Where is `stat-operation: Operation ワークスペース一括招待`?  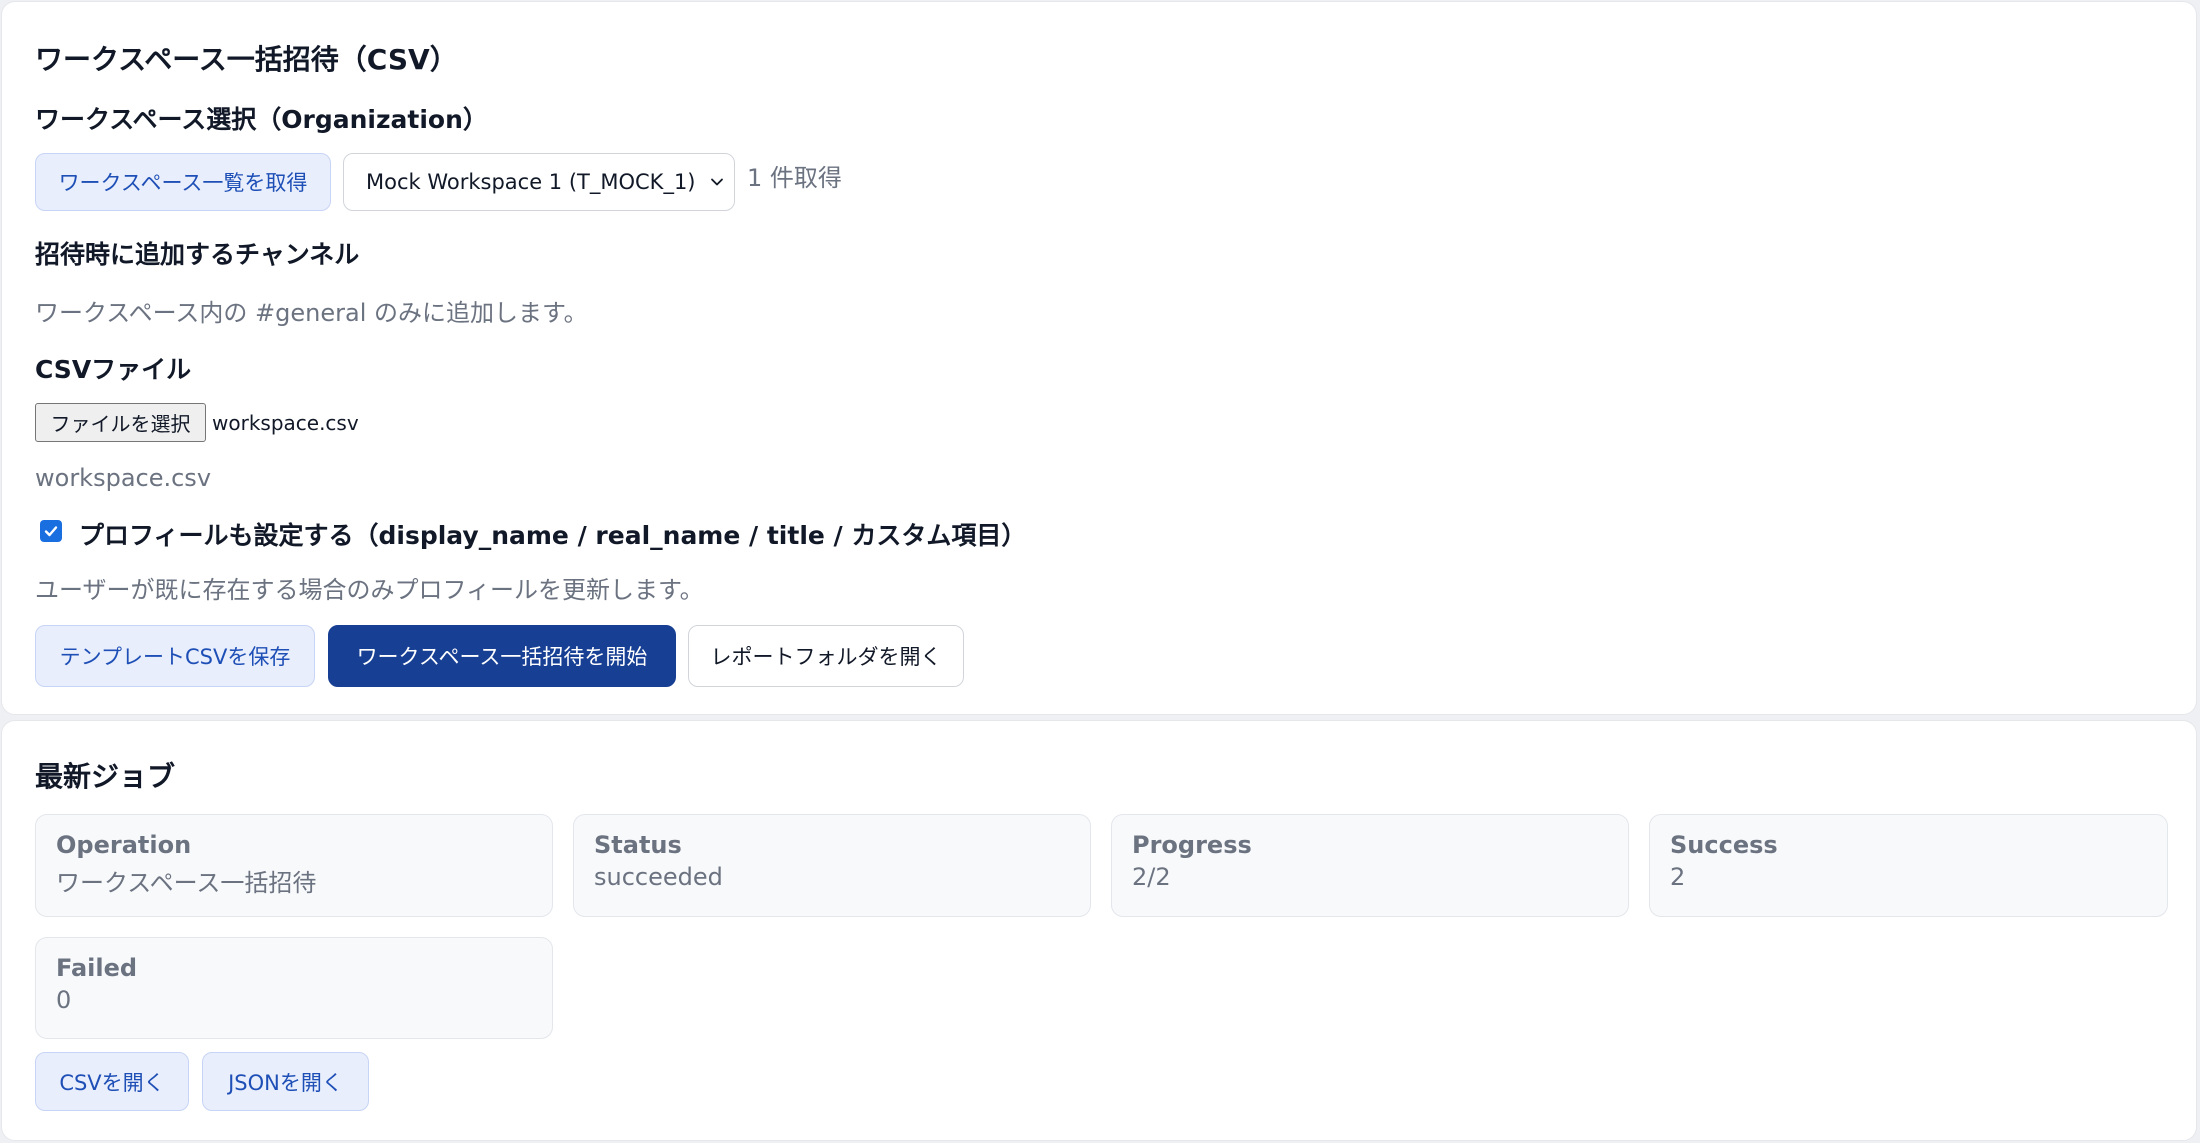
stat-operation: Operation ワークスペース一括招待 is located at coordinates (294, 865).